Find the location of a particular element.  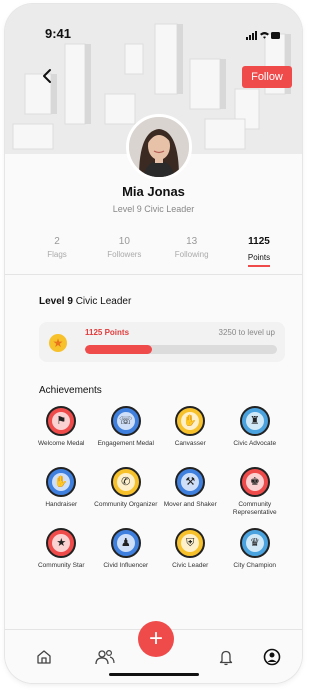

status-icons is located at coordinates (263, 37).